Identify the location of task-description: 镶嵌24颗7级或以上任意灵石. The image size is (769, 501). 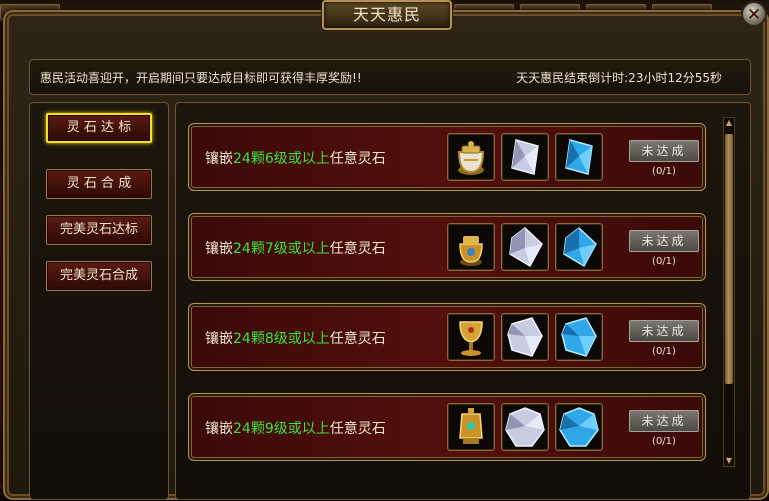
(295, 248).